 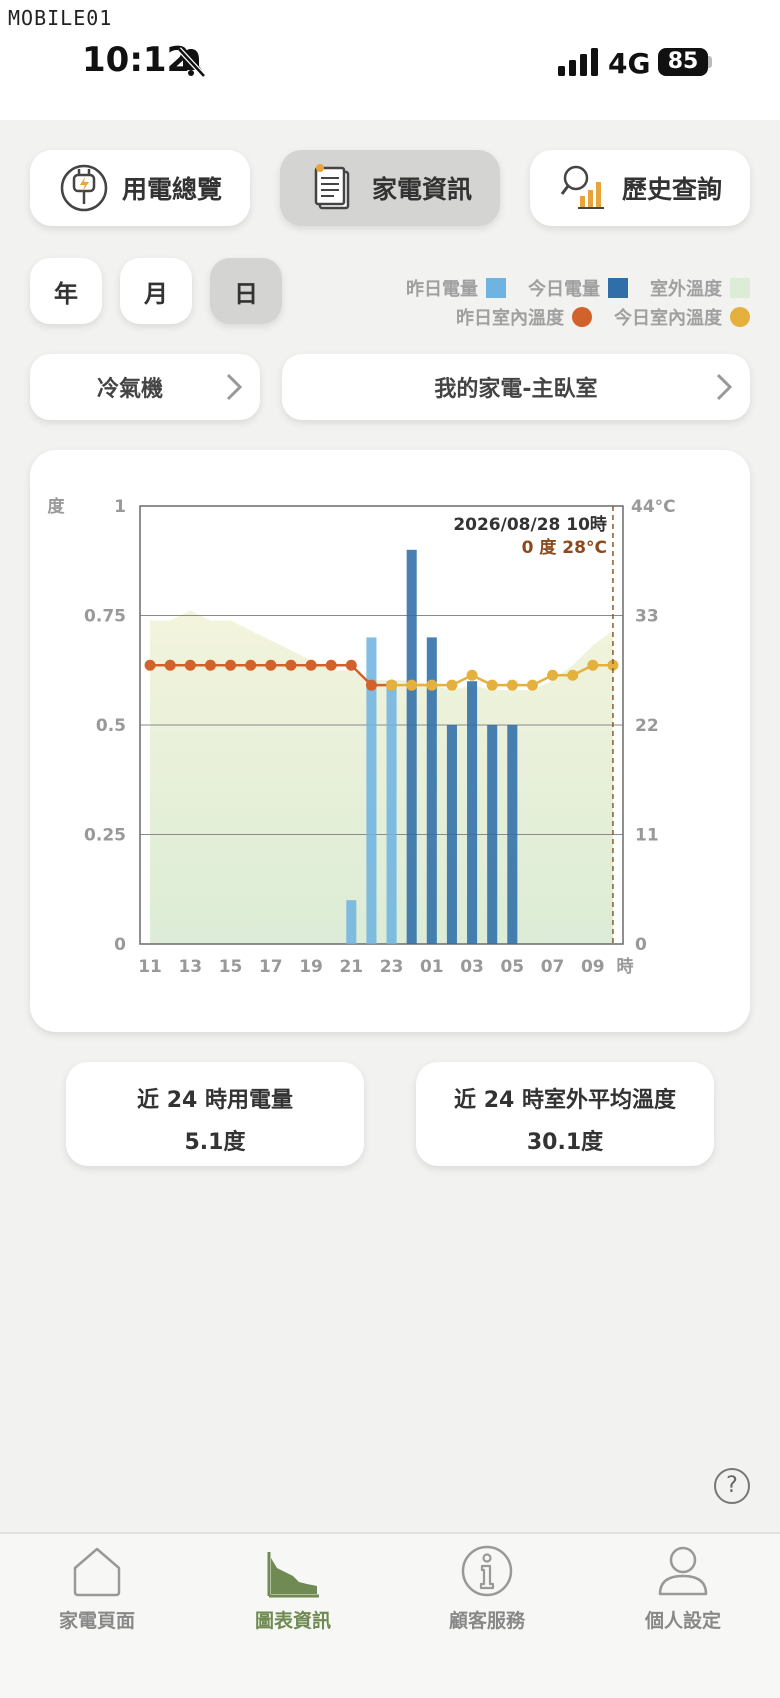 What do you see at coordinates (84, 188) in the screenshot?
I see `power-plug-icon` at bounding box center [84, 188].